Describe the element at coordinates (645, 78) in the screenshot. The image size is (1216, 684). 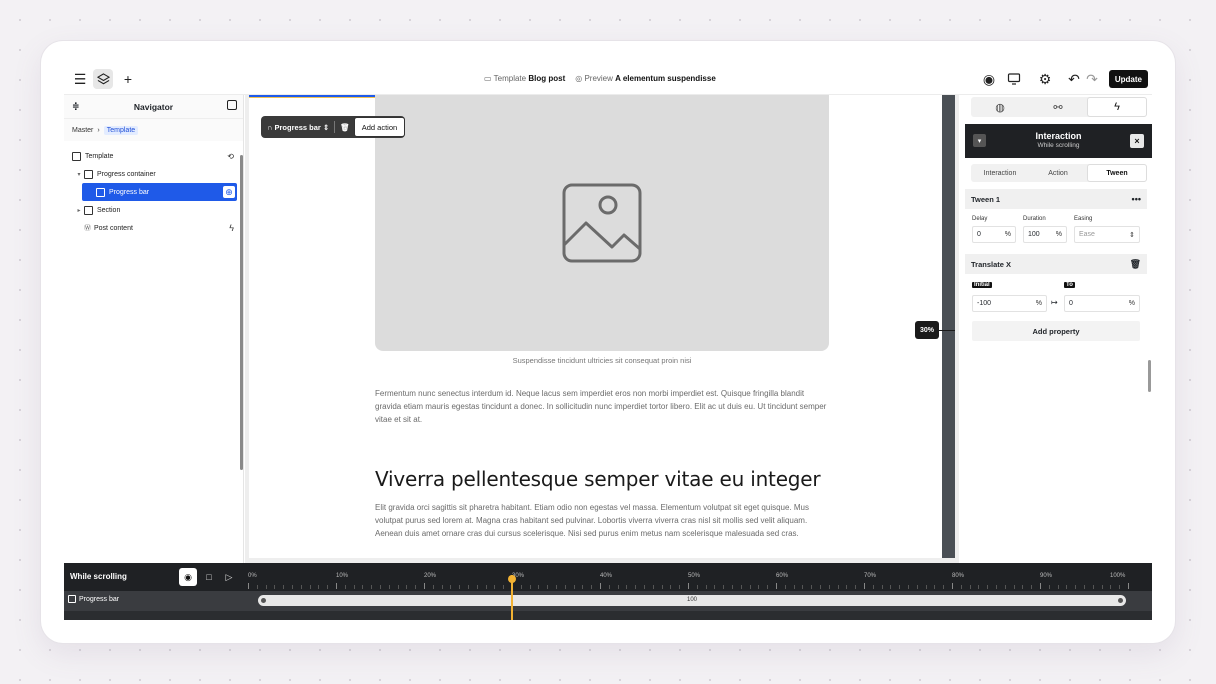
I see `preview-info: ◎ Preview A elementum suspendisse` at that location.